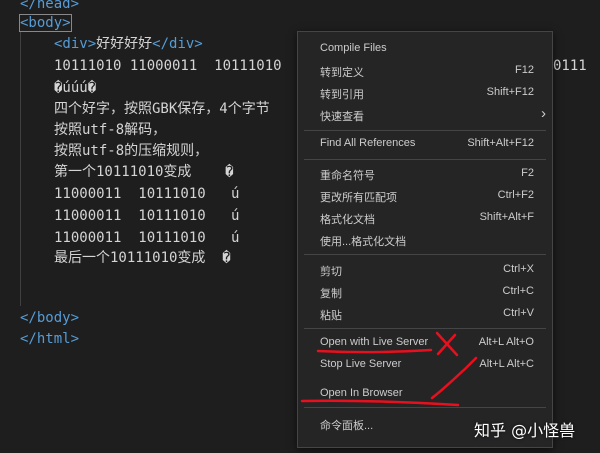 This screenshot has height=453, width=600. Describe the element at coordinates (147, 216) in the screenshot. I see `code-line-bits-2: 11000011 10111010 ú` at that location.